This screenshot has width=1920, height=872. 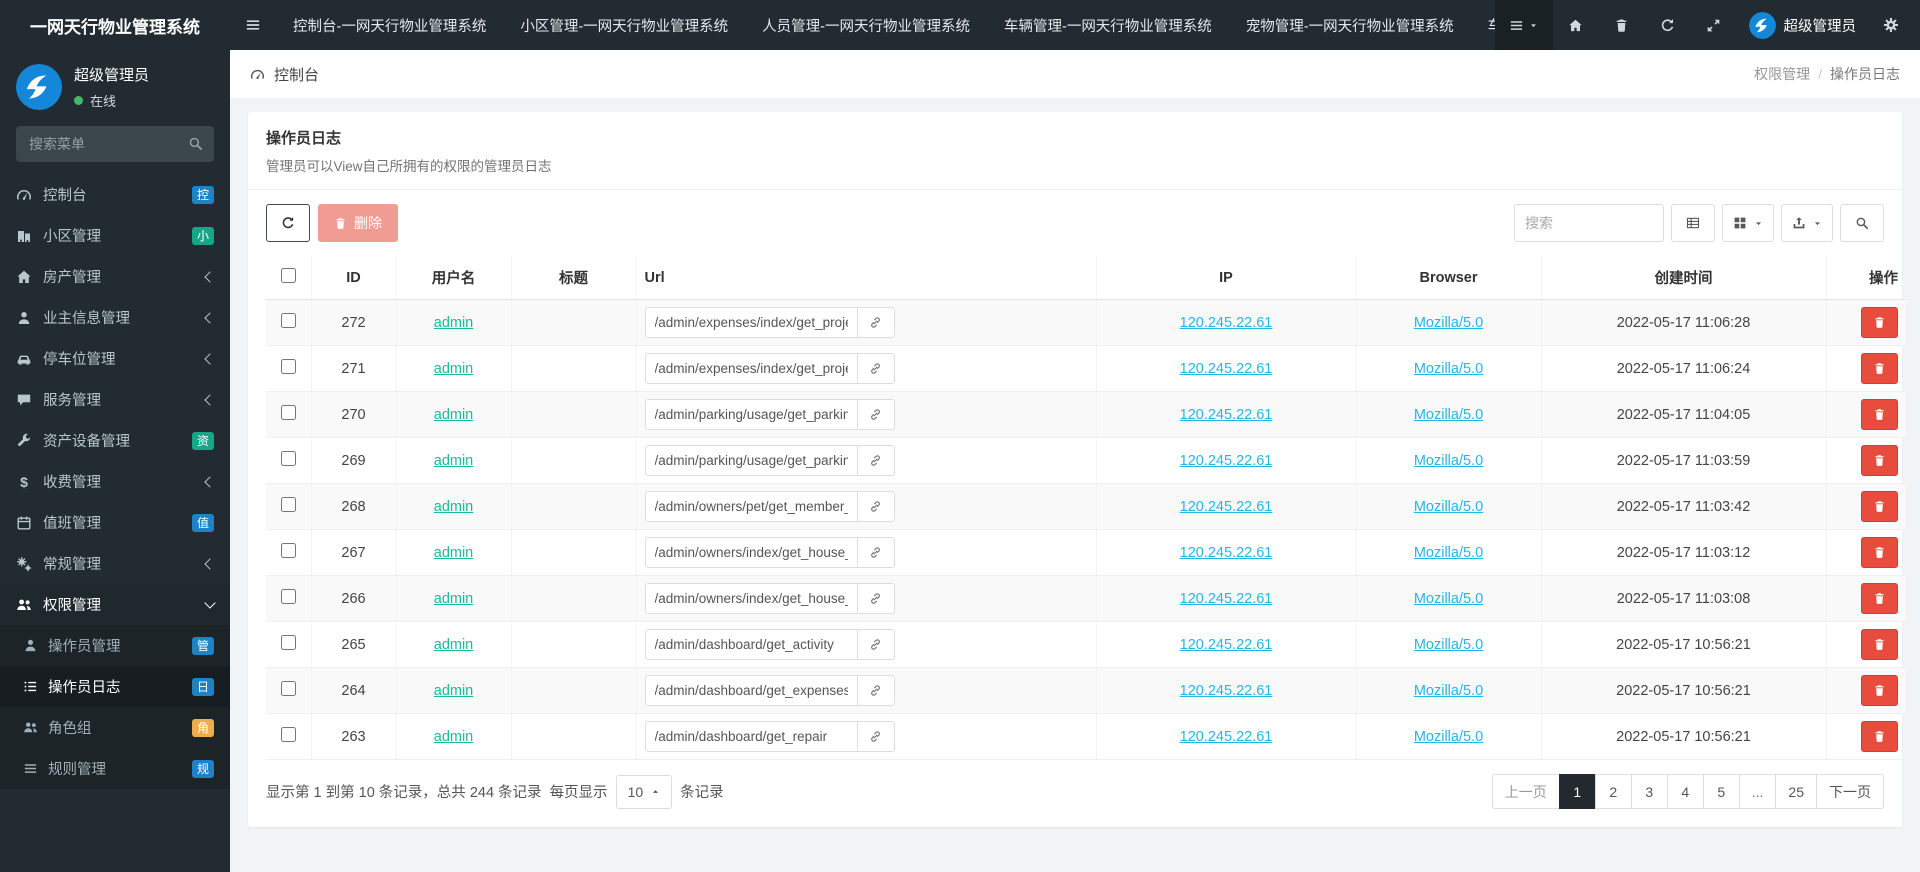 What do you see at coordinates (1525, 791) in the screenshot?
I see `page-prev-button: 上一页` at bounding box center [1525, 791].